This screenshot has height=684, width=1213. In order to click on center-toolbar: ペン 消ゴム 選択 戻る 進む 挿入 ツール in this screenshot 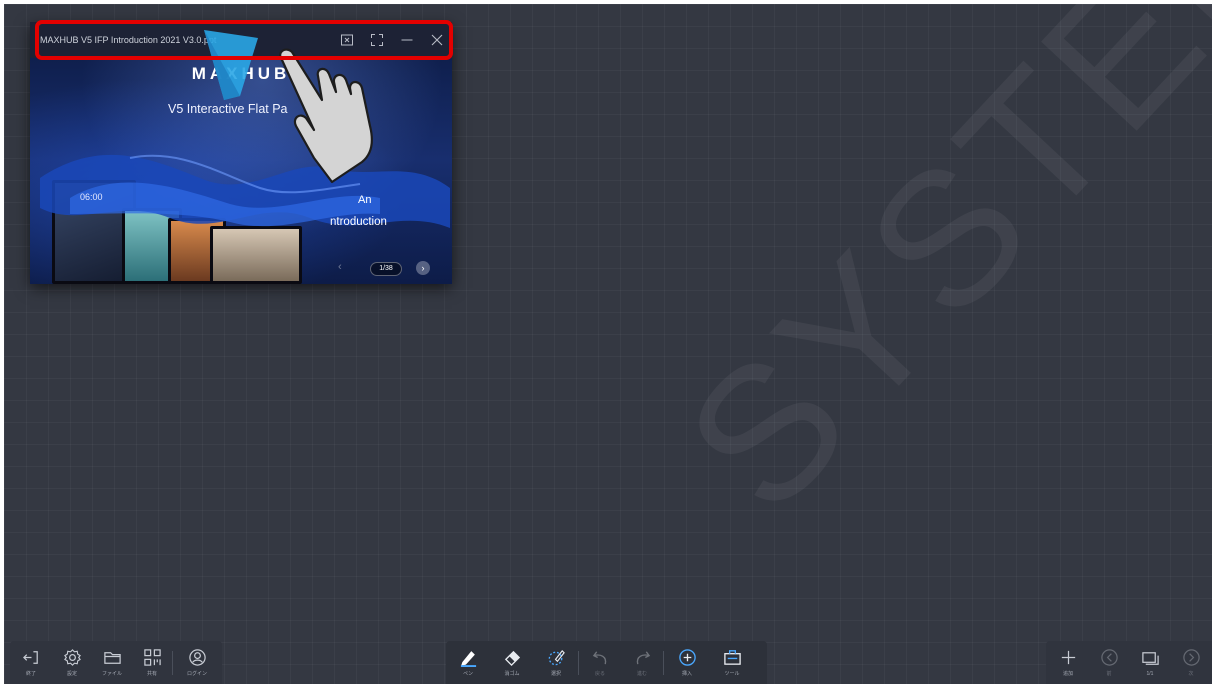, I will do `click(606, 662)`.